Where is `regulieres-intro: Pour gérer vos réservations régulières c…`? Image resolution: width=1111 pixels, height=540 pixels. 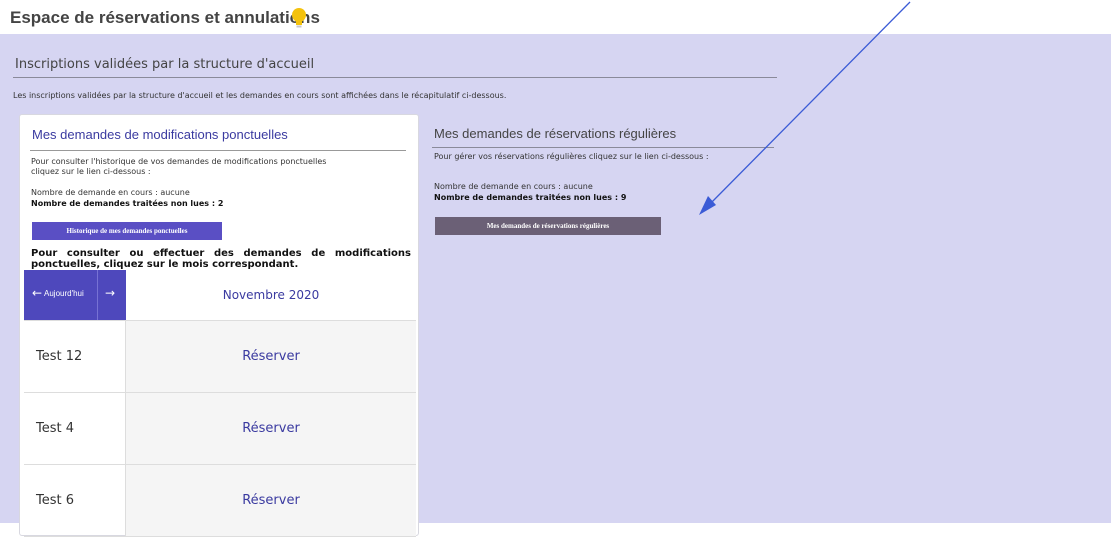
regulieres-intro: Pour gérer vos réservations régulières c… is located at coordinates (571, 156).